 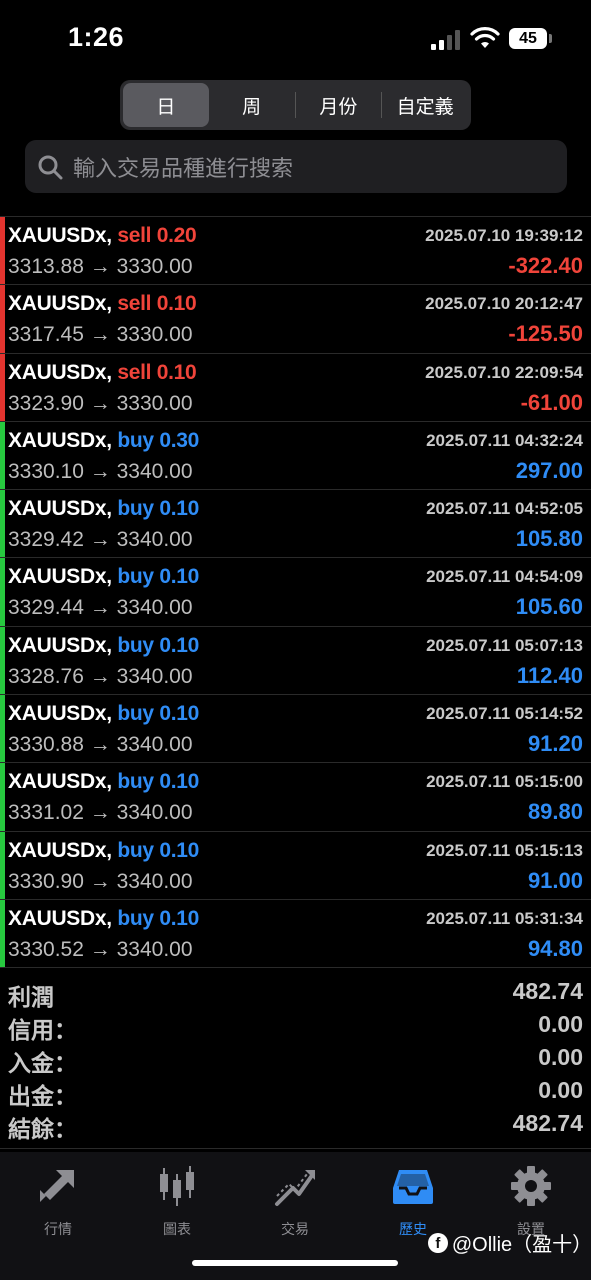 What do you see at coordinates (177, 1186) in the screenshot?
I see `candlestick-chart-icon` at bounding box center [177, 1186].